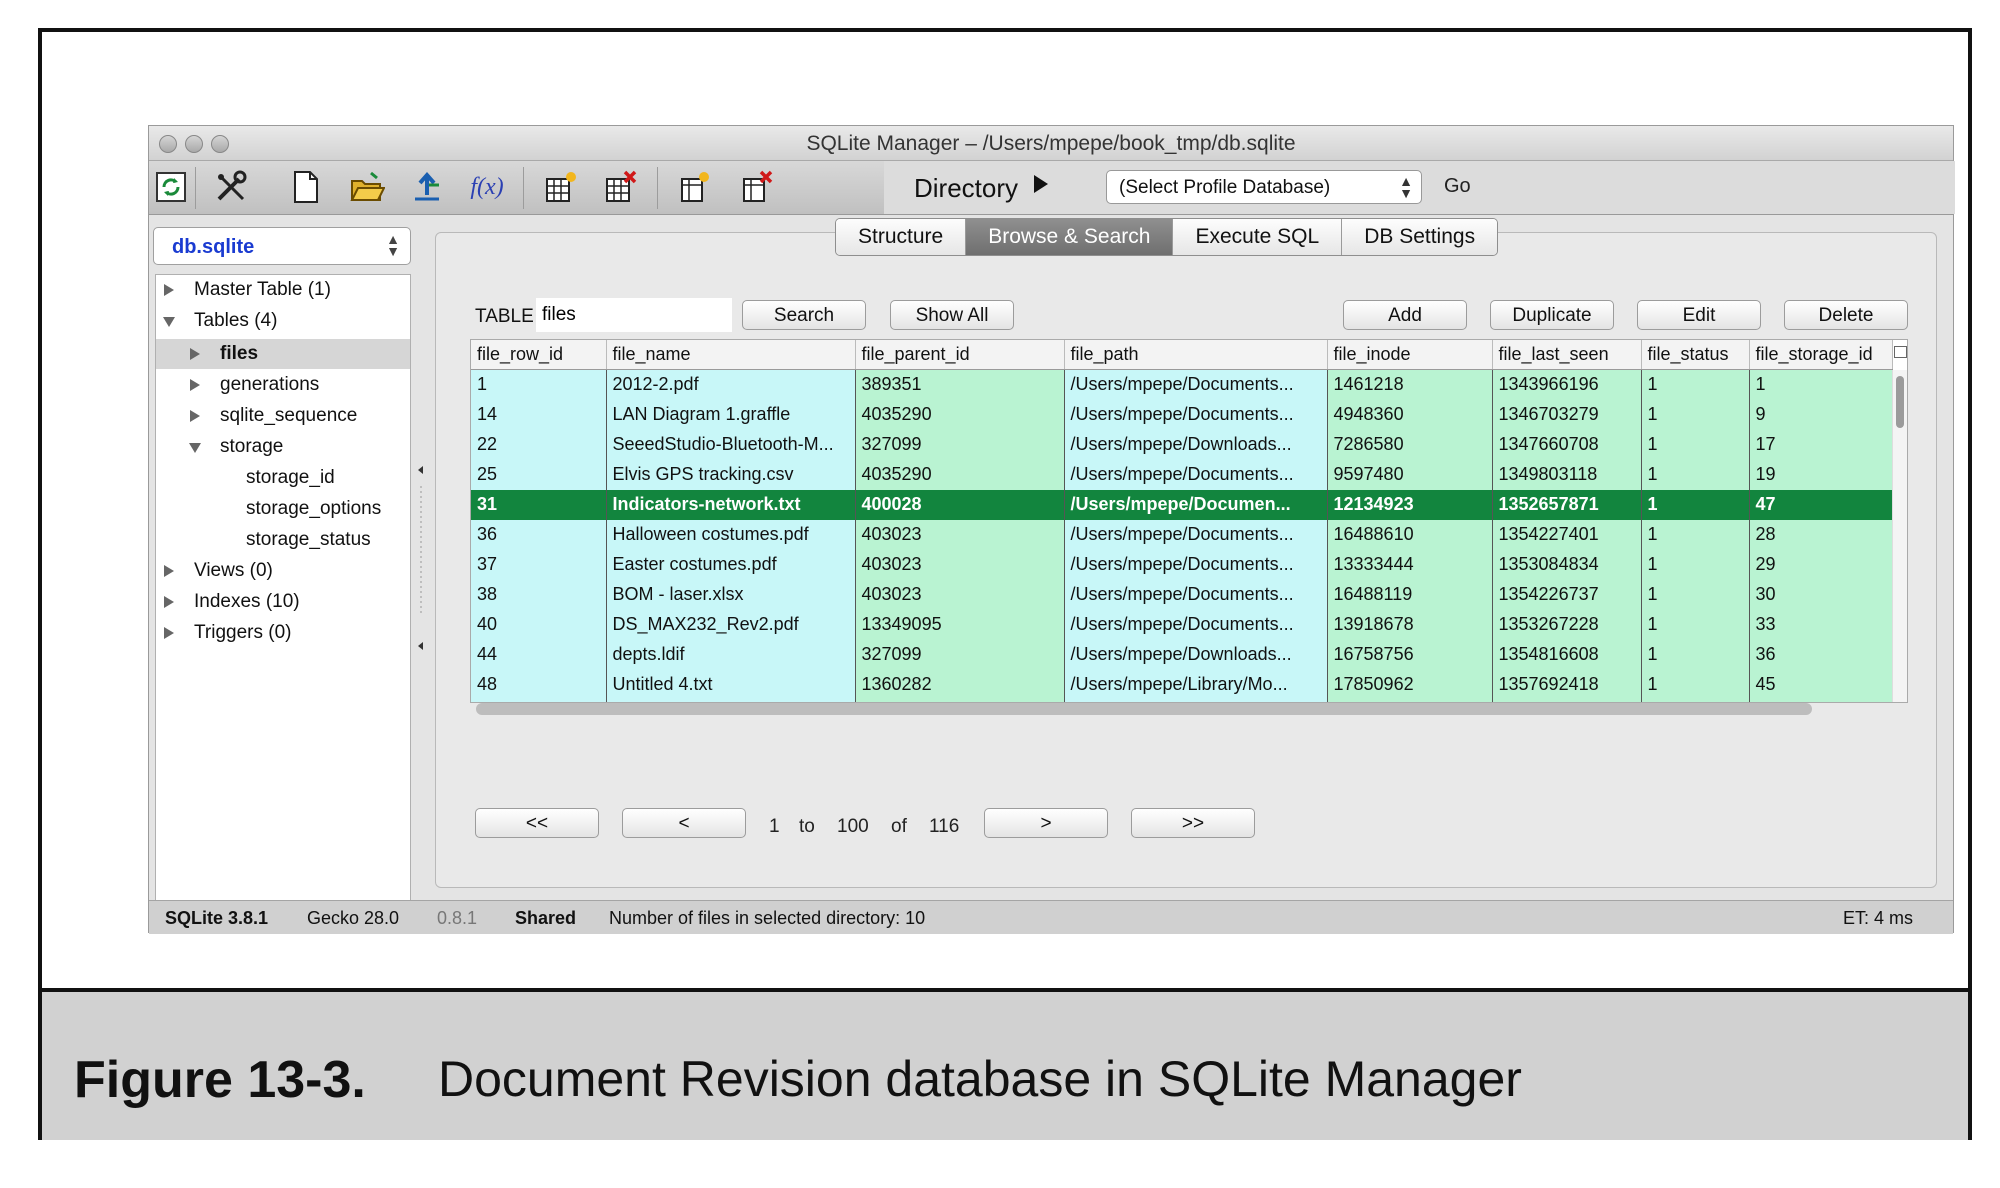  What do you see at coordinates (621, 187) in the screenshot?
I see `drop-table-icon` at bounding box center [621, 187].